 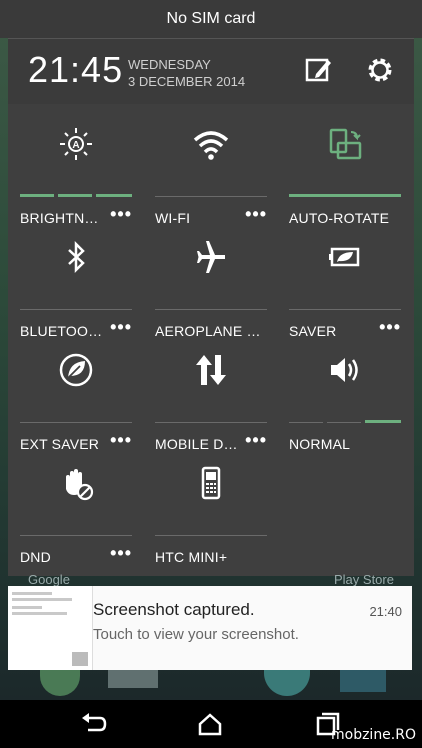 I want to click on carrier-label: No SIM card, so click(x=211, y=18).